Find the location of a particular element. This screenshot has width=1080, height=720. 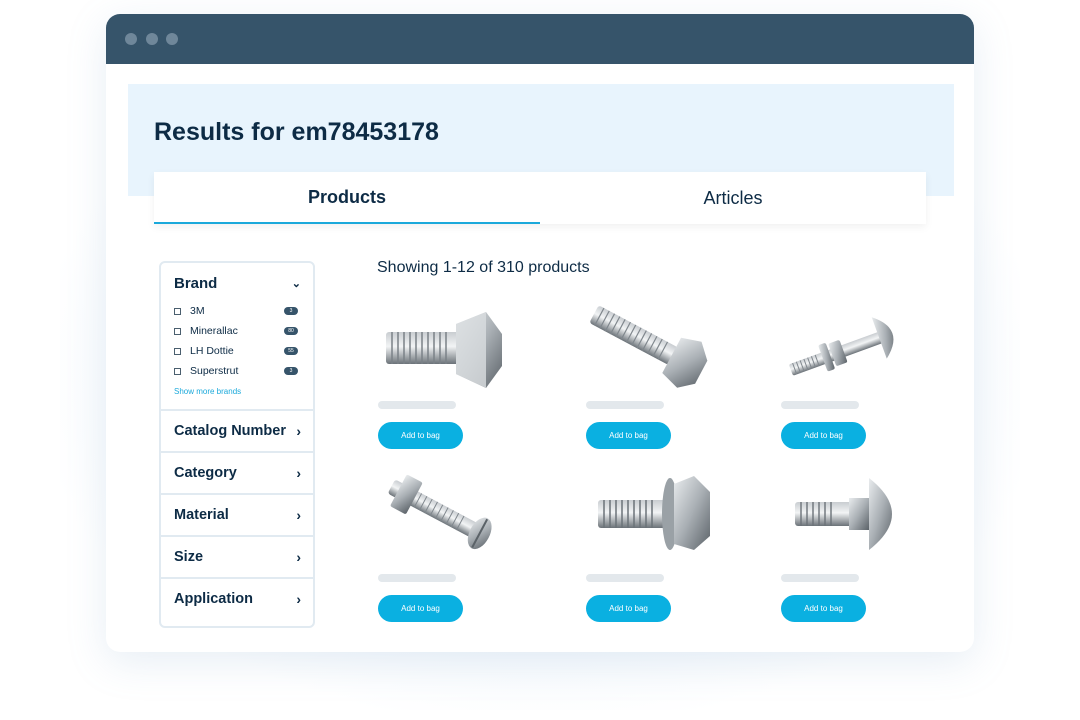

brand-filter-title: Brand is located at coordinates (196, 283).